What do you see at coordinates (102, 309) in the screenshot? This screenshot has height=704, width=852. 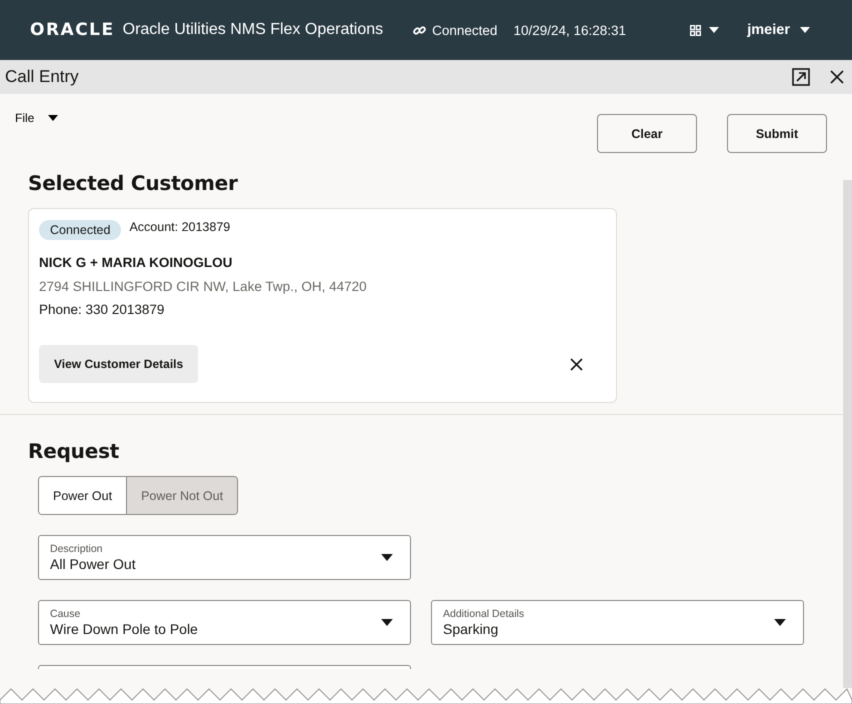 I see `customer-phone: Phone: 330 2013879` at bounding box center [102, 309].